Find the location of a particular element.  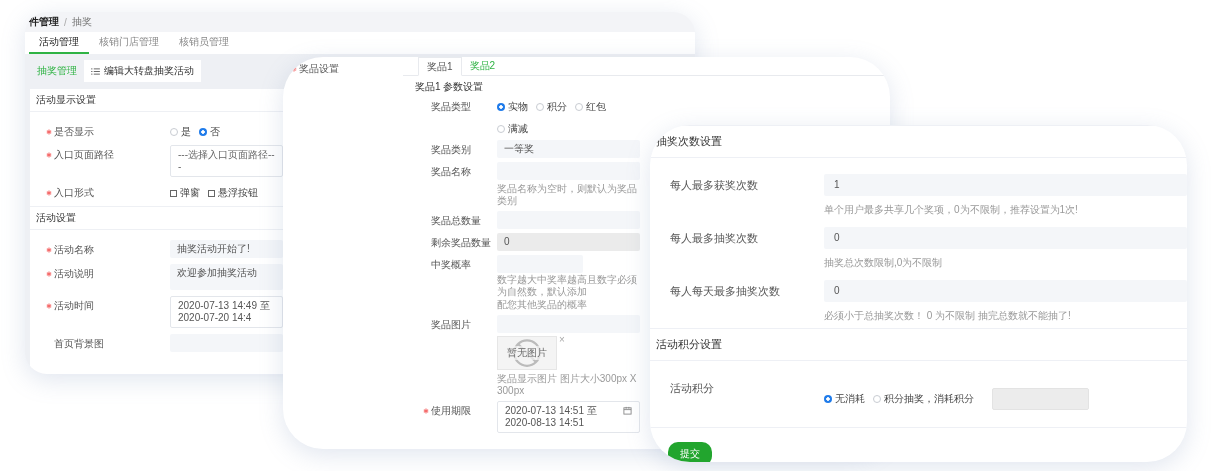

option-label: 否 is located at coordinates (215, 132).